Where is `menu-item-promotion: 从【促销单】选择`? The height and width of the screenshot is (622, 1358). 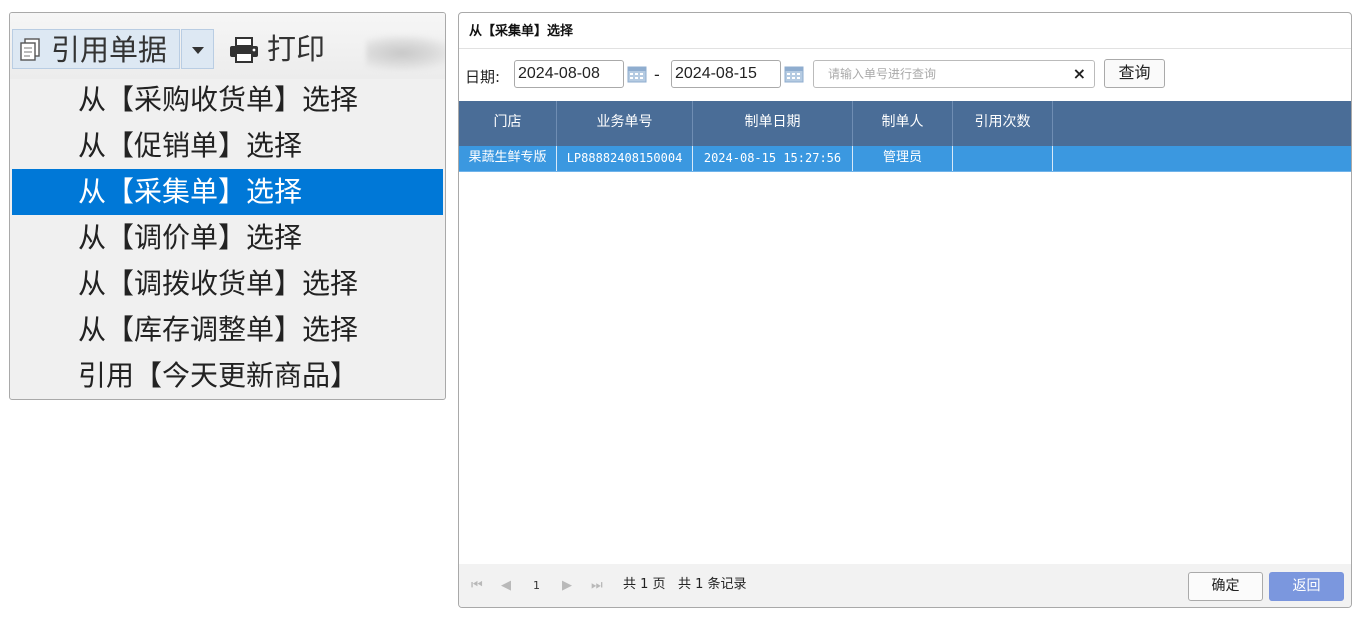 menu-item-promotion: 从【促销单】选择 is located at coordinates (227, 146).